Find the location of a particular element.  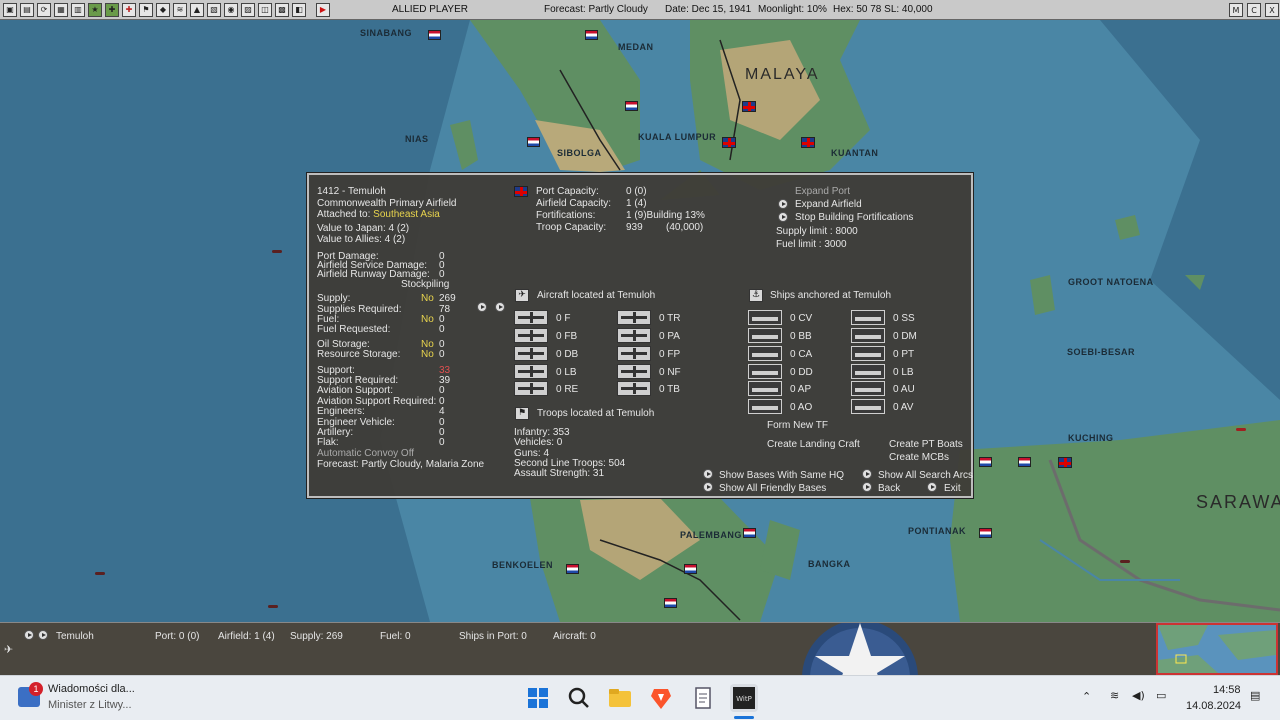

toolbar-button-3: ⟳ is located at coordinates (44, 9).